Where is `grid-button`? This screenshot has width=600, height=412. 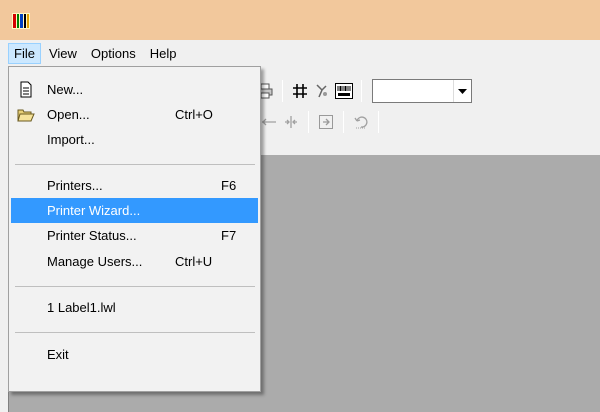
grid-button is located at coordinates (300, 91).